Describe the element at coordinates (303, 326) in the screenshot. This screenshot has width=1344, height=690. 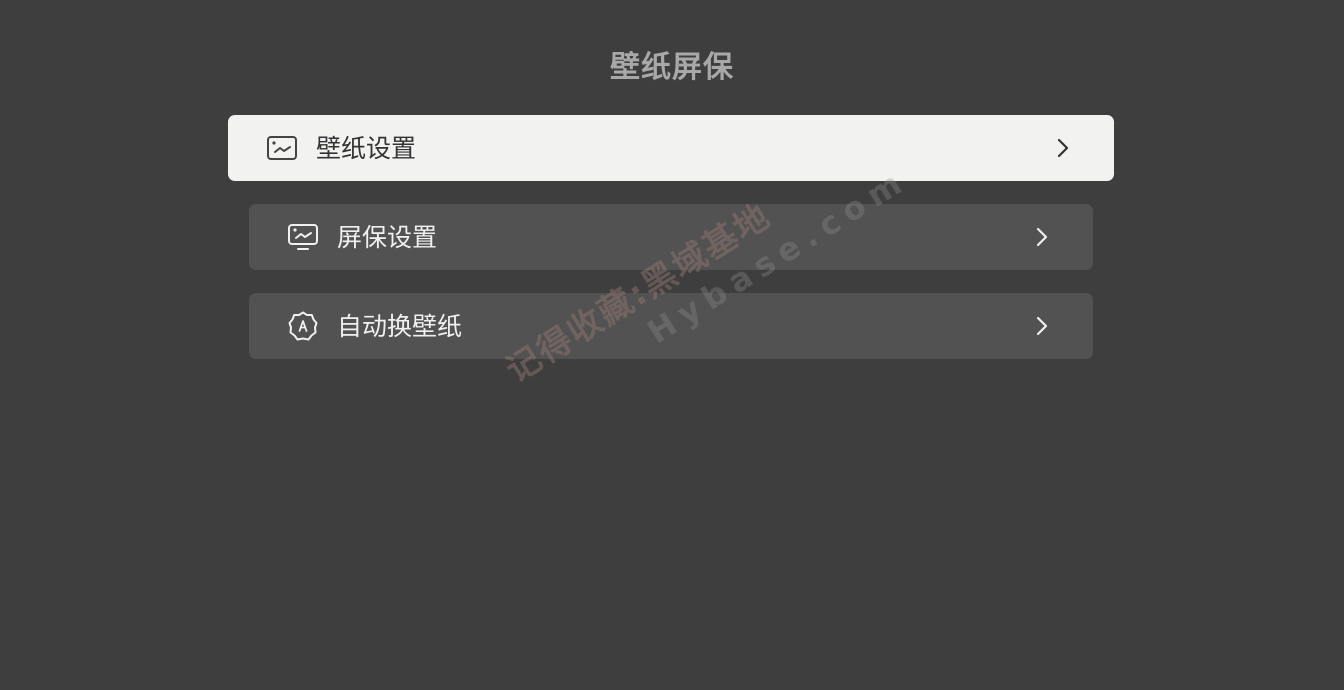
I see `auto-badge-icon` at that location.